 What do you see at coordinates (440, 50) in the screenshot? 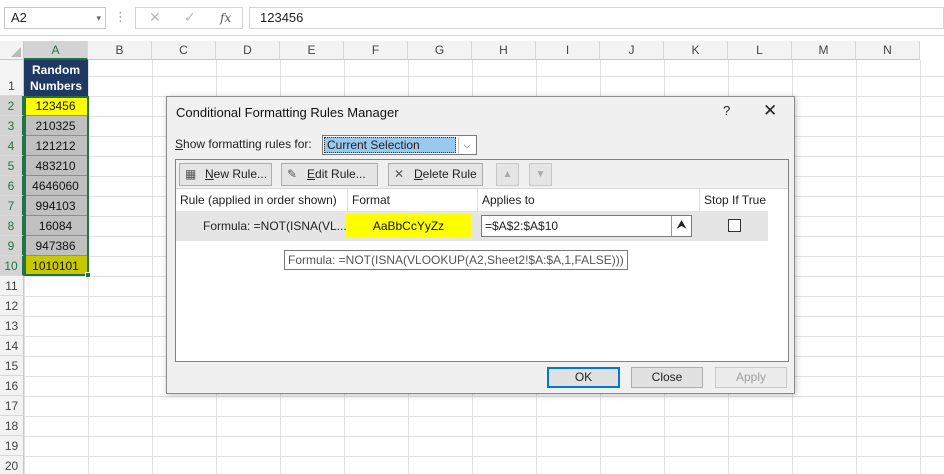
I see `column-header-g: G` at bounding box center [440, 50].